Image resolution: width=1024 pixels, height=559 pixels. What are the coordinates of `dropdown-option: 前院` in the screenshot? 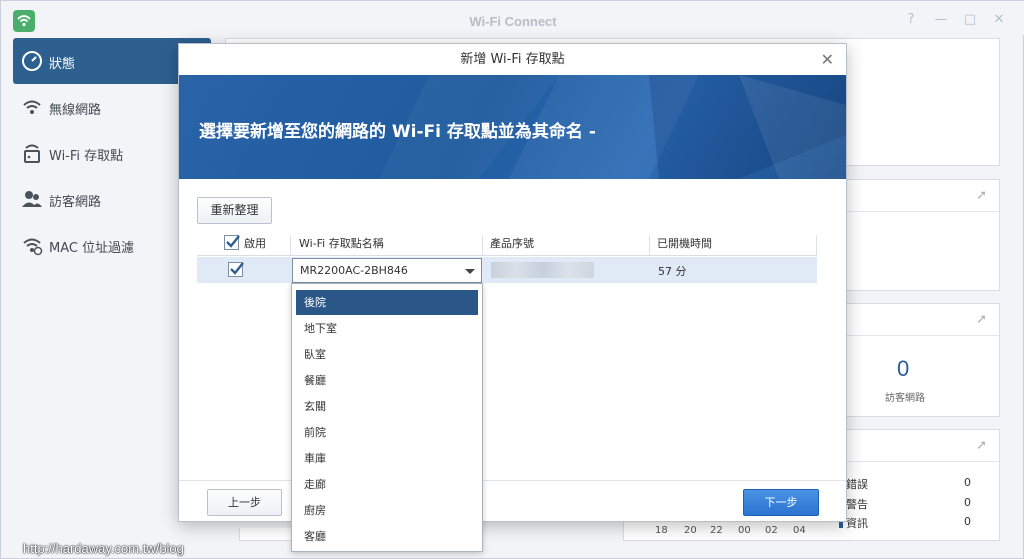 It's located at (387, 432).